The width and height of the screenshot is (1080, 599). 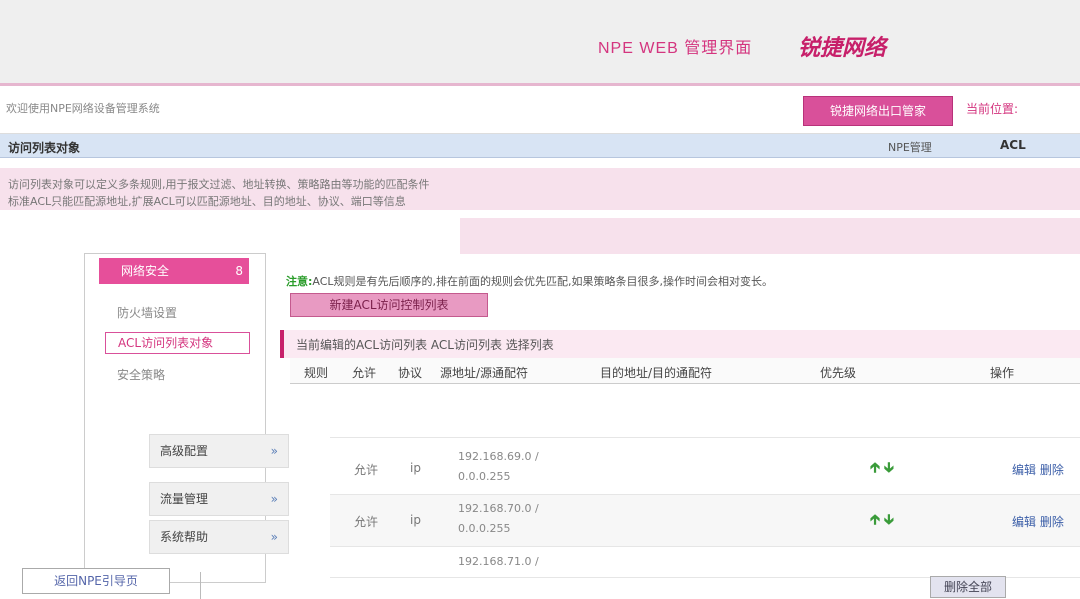 What do you see at coordinates (705, 413) in the screenshot?
I see `table-row-blank` at bounding box center [705, 413].